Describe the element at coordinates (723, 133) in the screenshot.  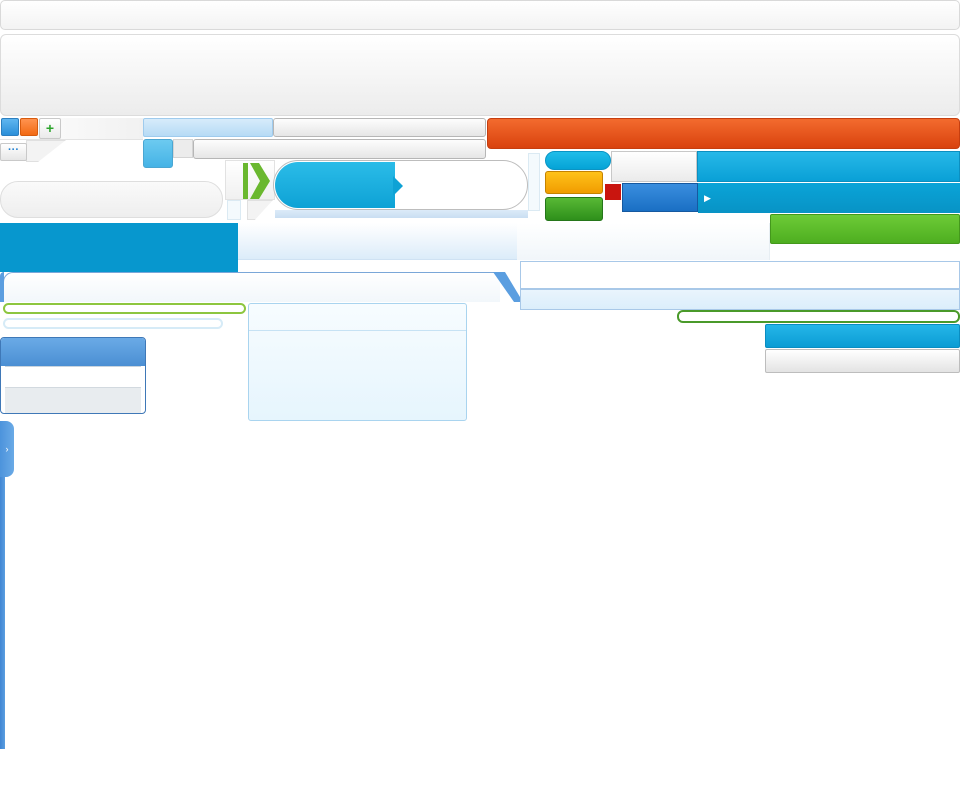
I see `orange-action-bar` at that location.